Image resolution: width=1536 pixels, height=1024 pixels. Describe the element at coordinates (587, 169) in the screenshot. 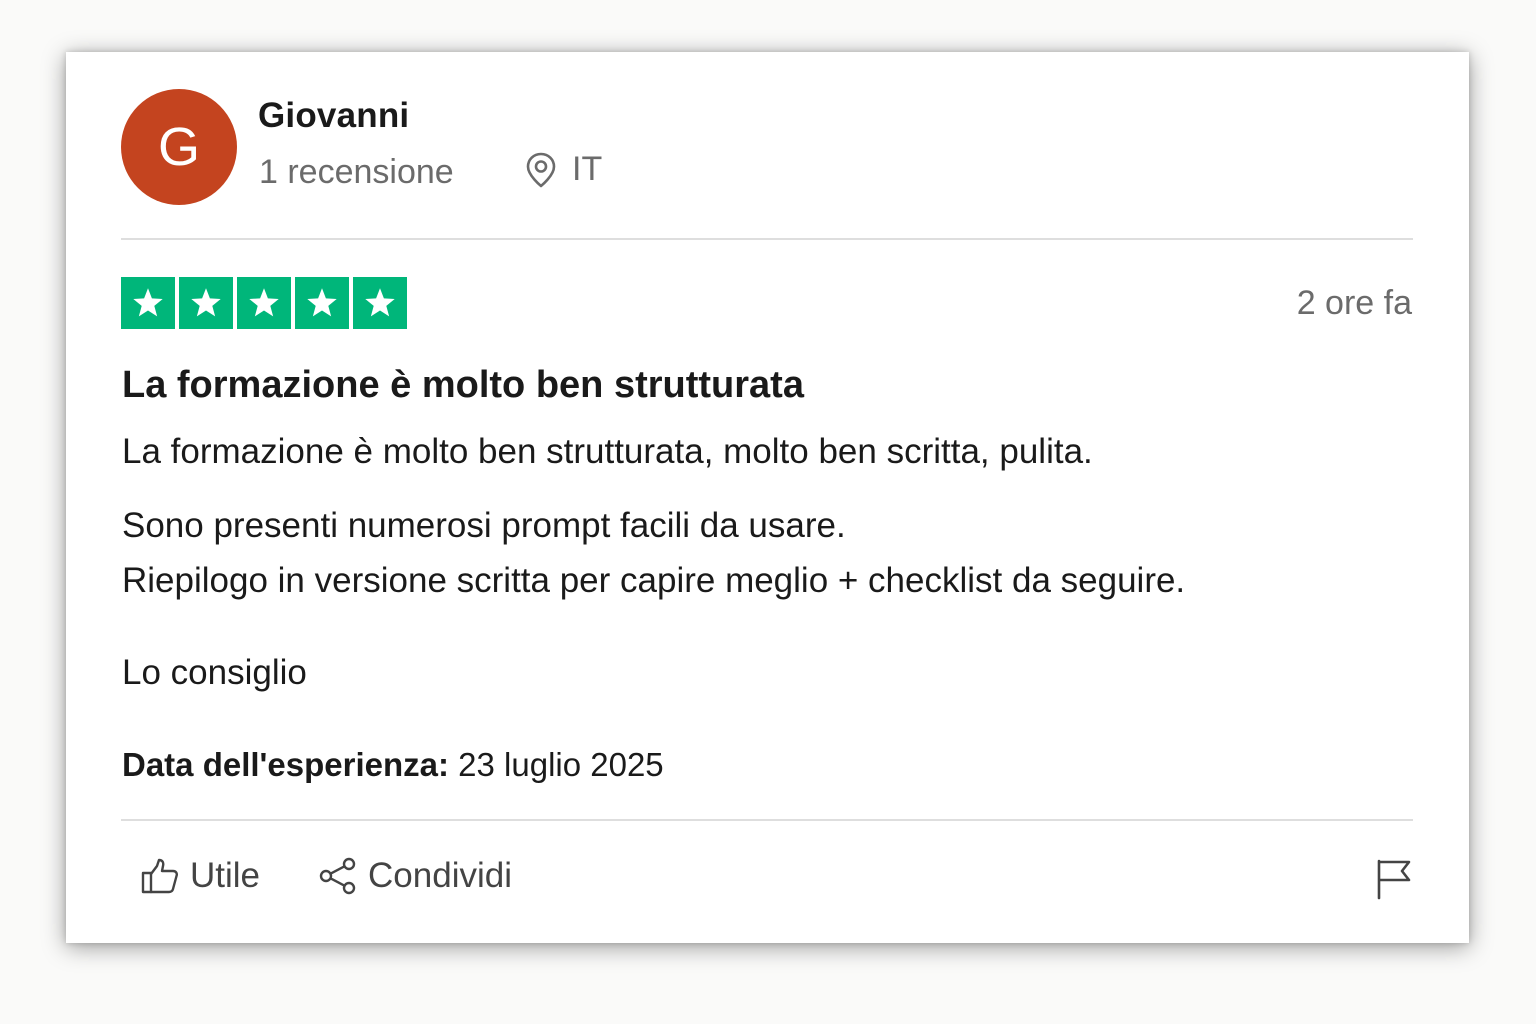

I see `country-code: IT` at that location.